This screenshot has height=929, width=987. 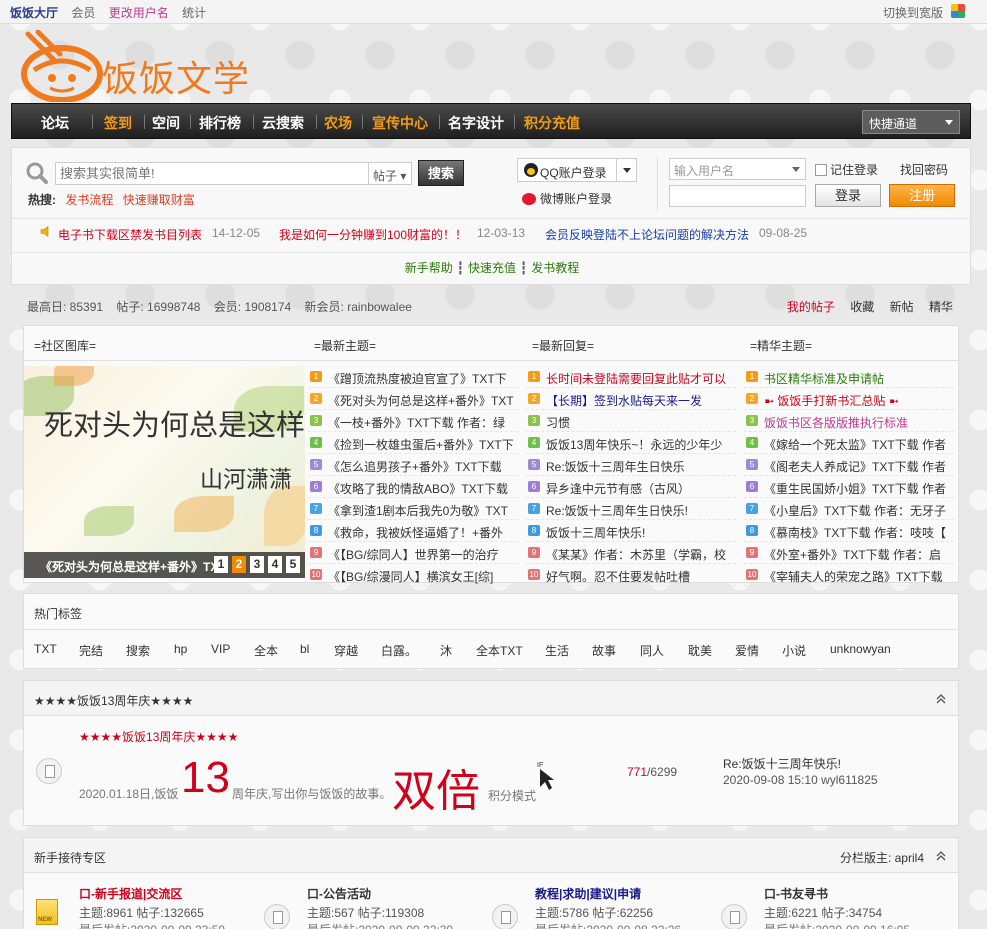 I want to click on hot-tag: 穿越, so click(x=346, y=650).